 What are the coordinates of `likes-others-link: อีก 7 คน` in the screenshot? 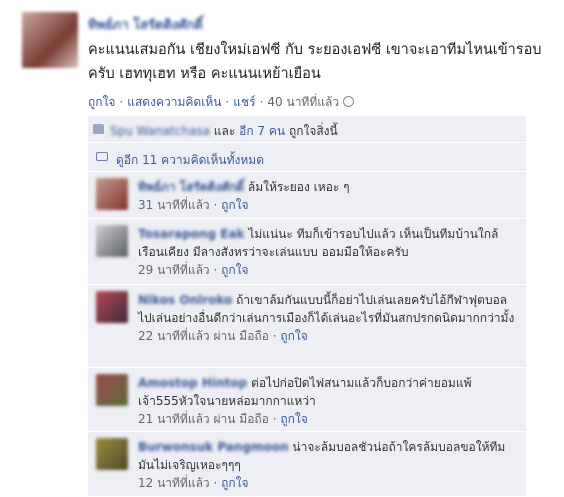 It's located at (262, 131).